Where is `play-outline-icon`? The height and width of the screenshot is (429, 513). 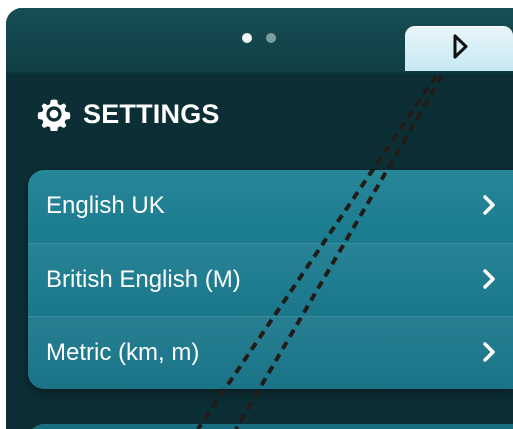 play-outline-icon is located at coordinates (460, 46).